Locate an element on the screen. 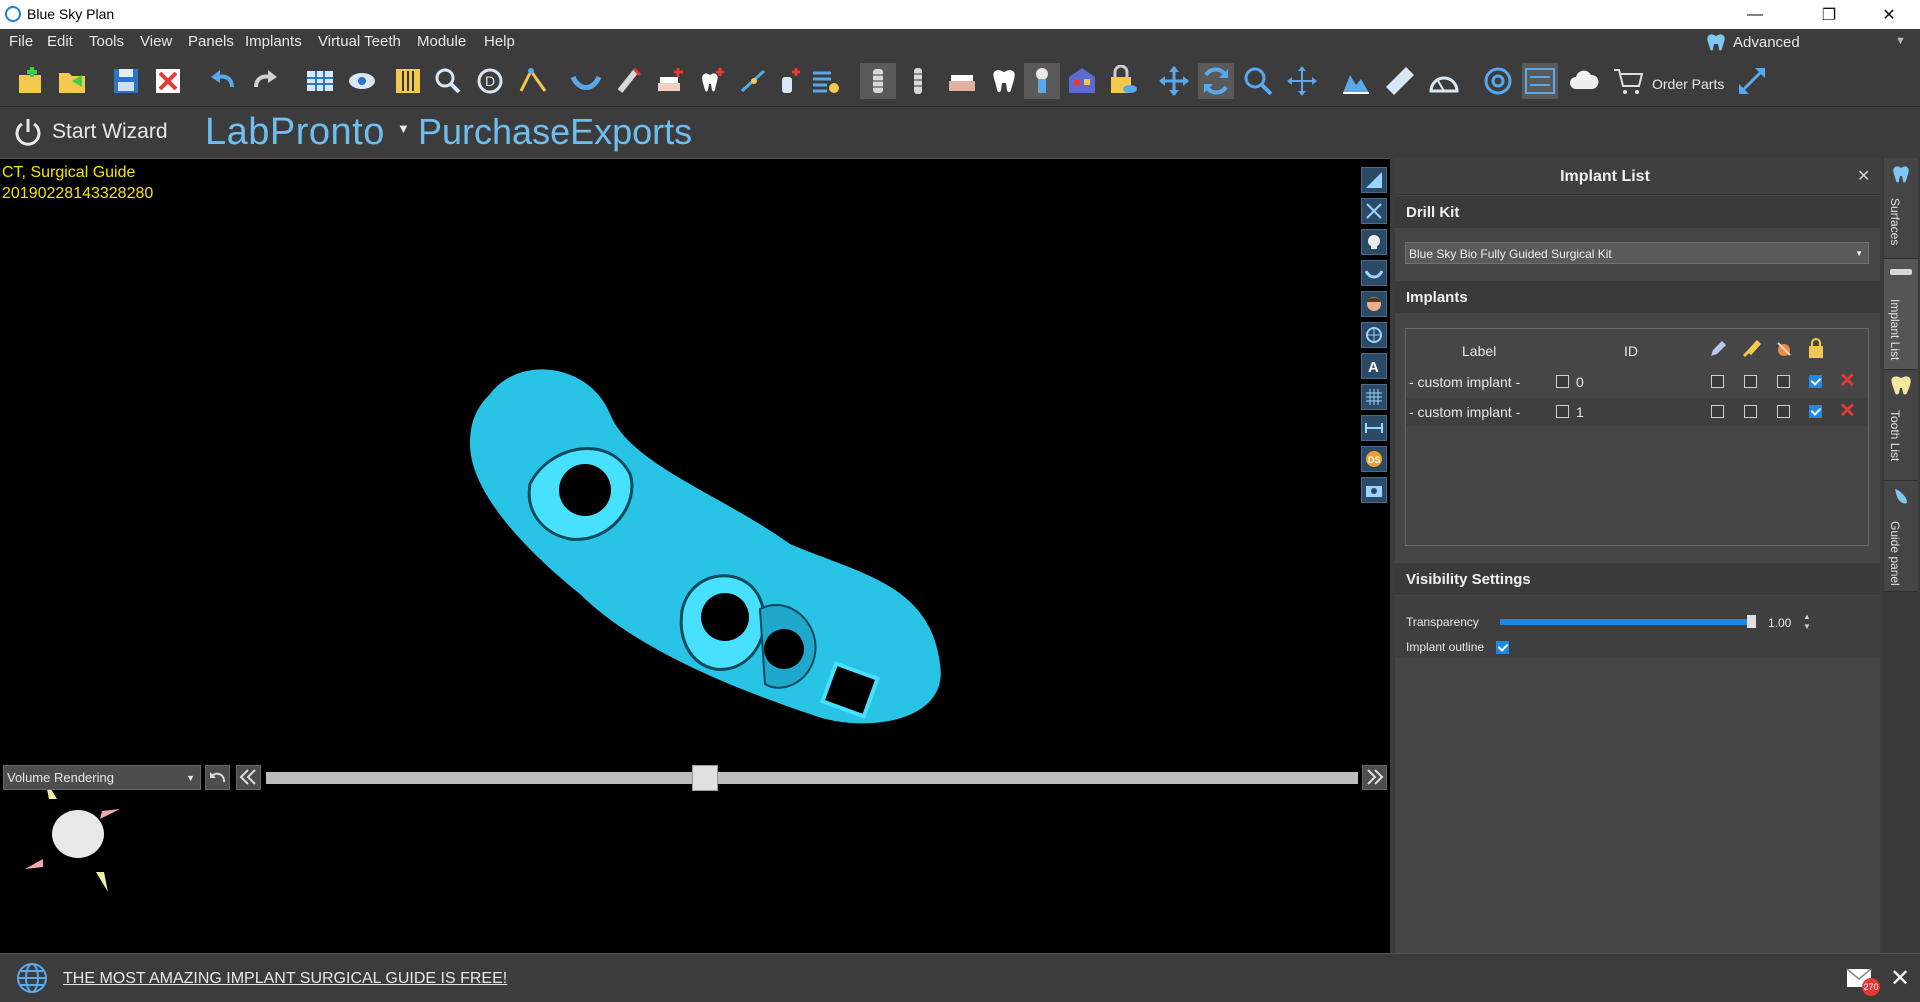 This screenshot has height=1002, width=1920. tab-tooth-list: Tooth List is located at coordinates (1901, 425).